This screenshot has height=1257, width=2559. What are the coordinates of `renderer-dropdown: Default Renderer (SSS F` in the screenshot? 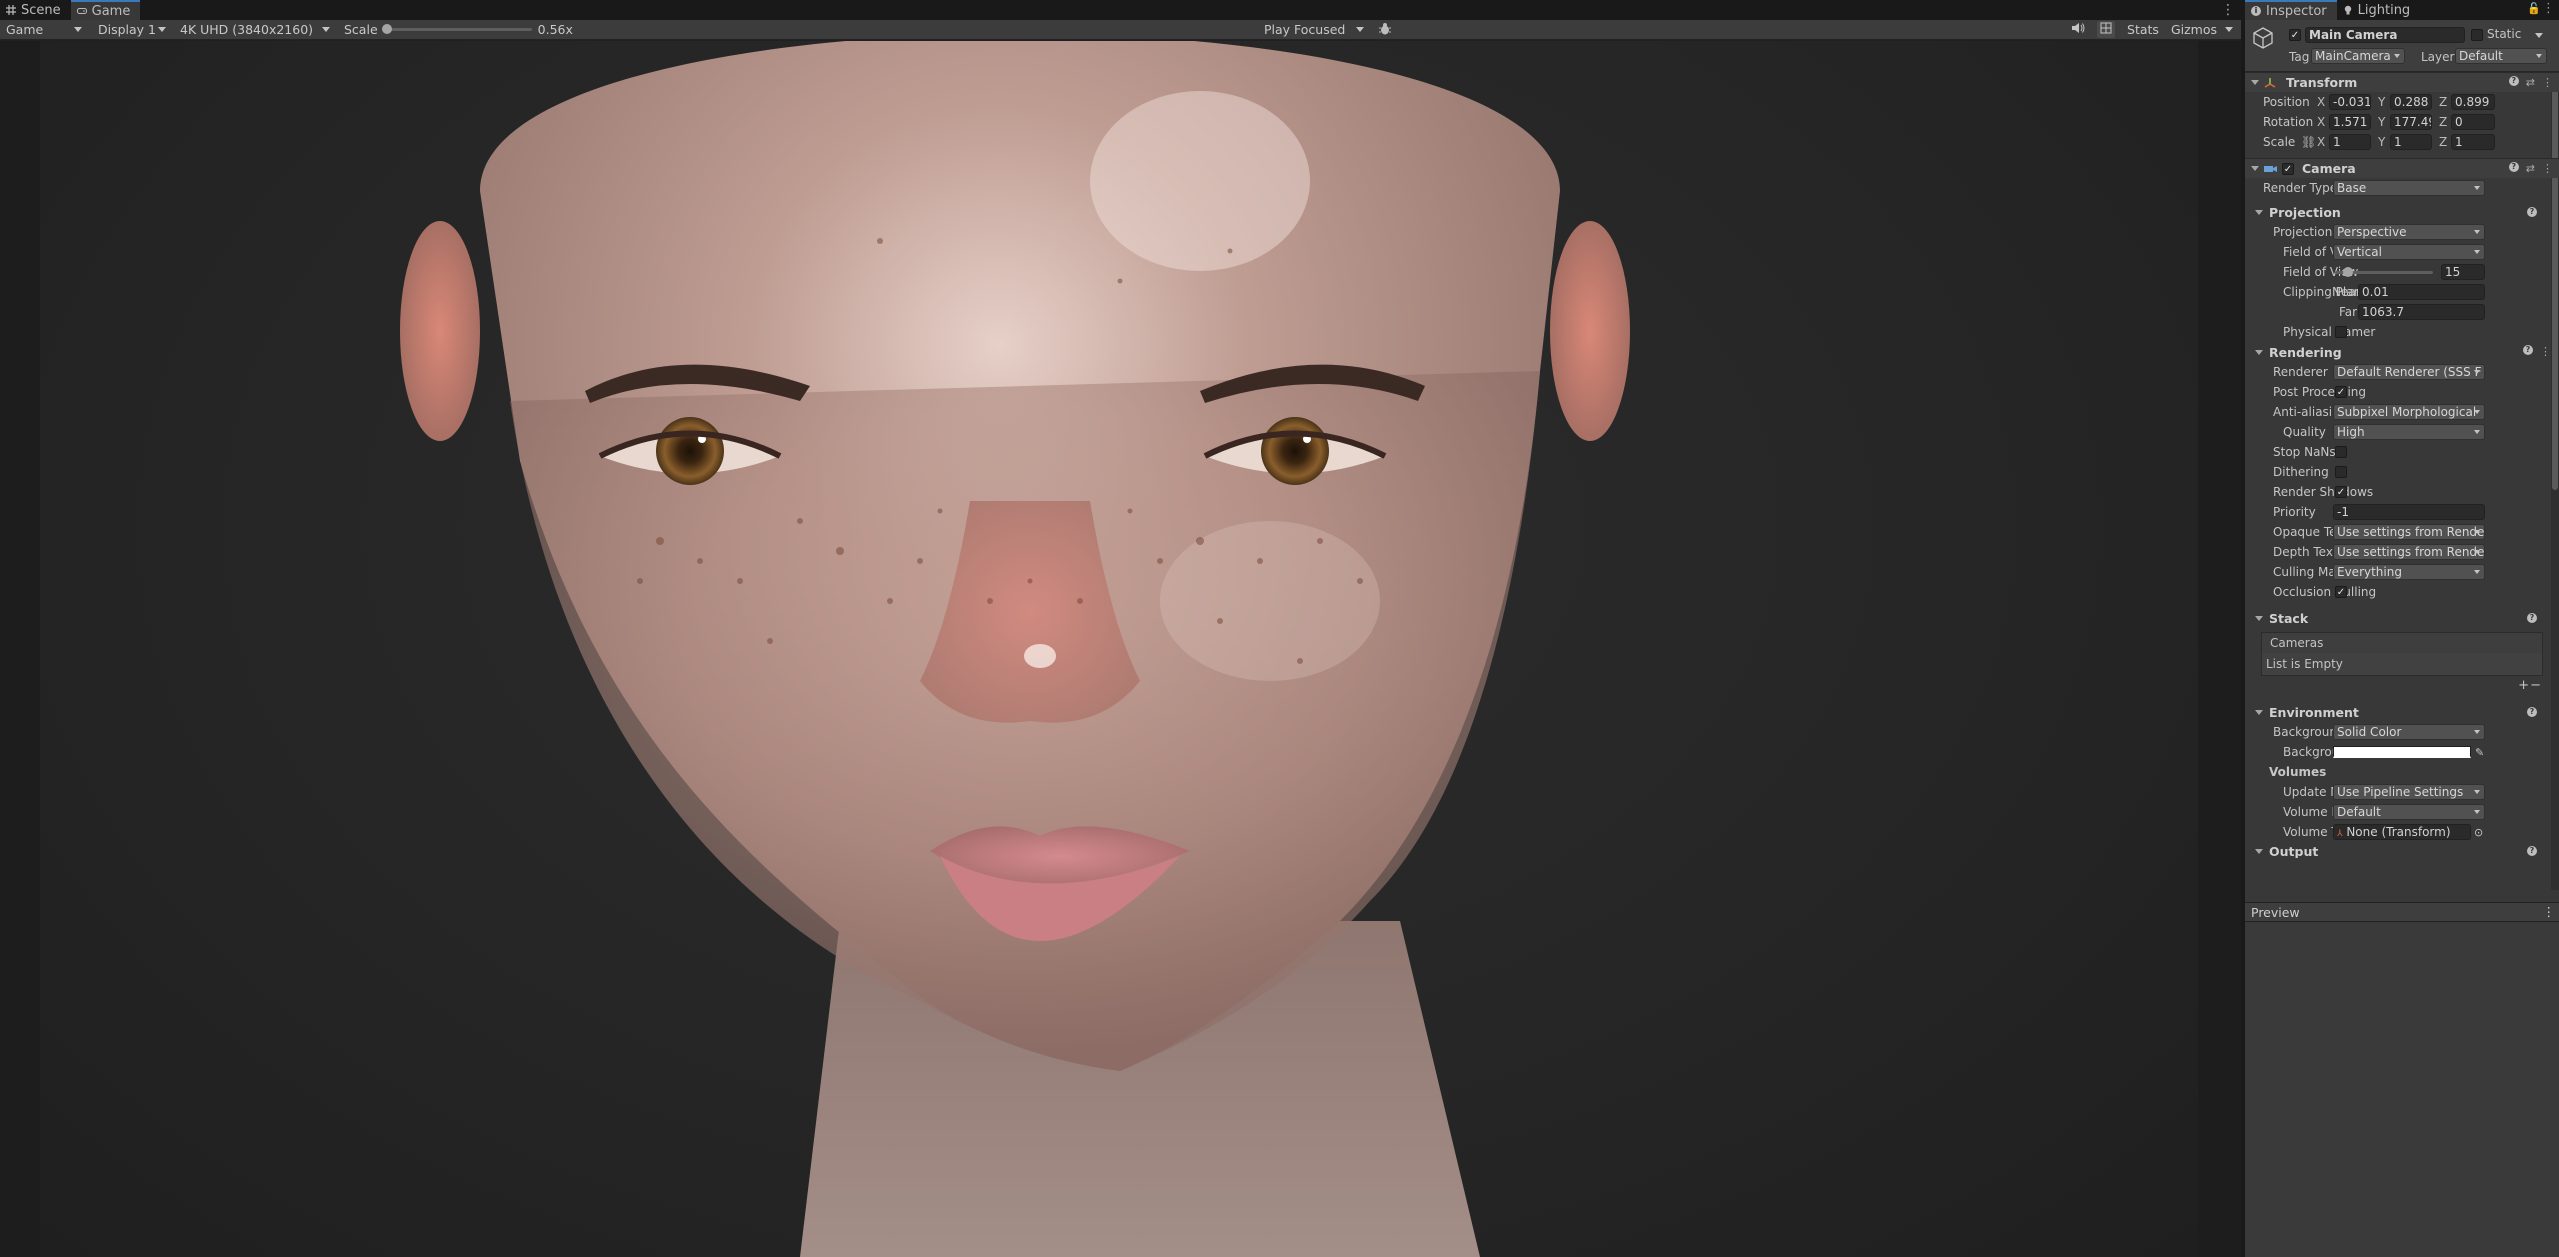 It's located at (2409, 372).